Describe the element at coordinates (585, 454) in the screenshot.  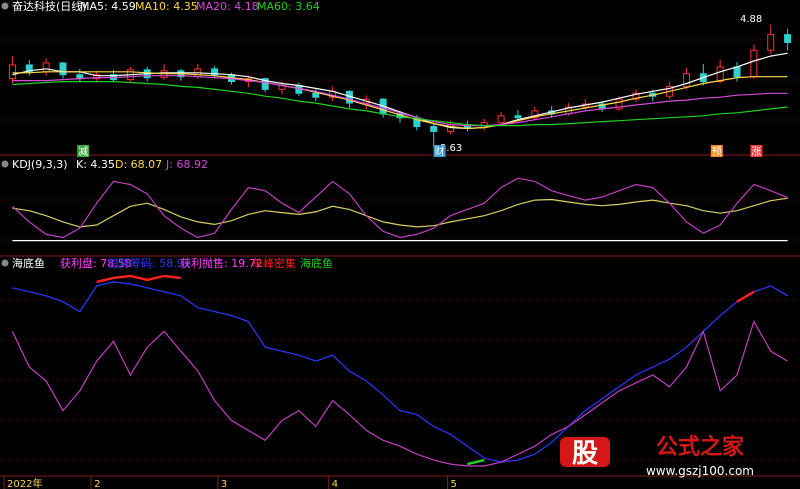
I see `logo-char: 股` at that location.